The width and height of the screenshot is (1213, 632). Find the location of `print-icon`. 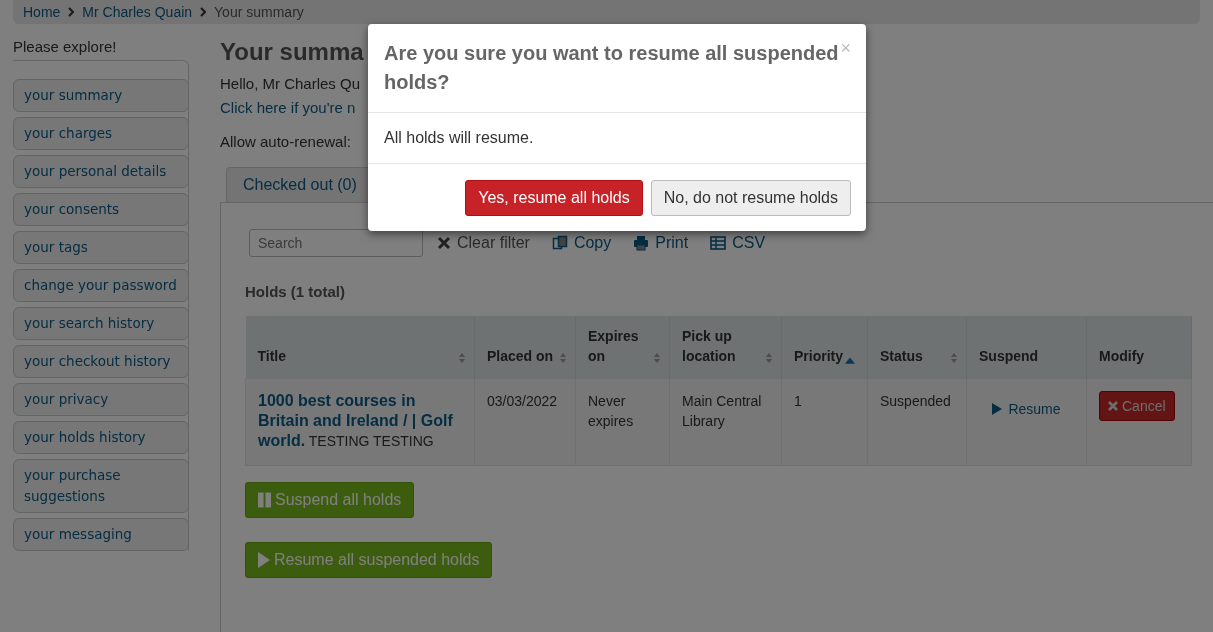

print-icon is located at coordinates (641, 243).